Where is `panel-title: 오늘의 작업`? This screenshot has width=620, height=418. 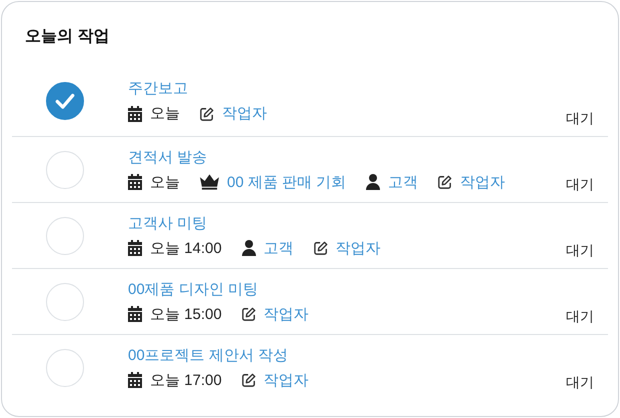 panel-title: 오늘의 작업 is located at coordinates (67, 37).